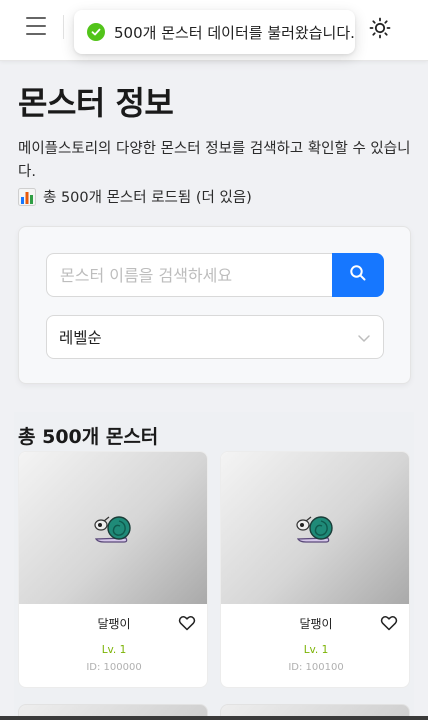  I want to click on monster-id: ID: 100100, so click(316, 667).